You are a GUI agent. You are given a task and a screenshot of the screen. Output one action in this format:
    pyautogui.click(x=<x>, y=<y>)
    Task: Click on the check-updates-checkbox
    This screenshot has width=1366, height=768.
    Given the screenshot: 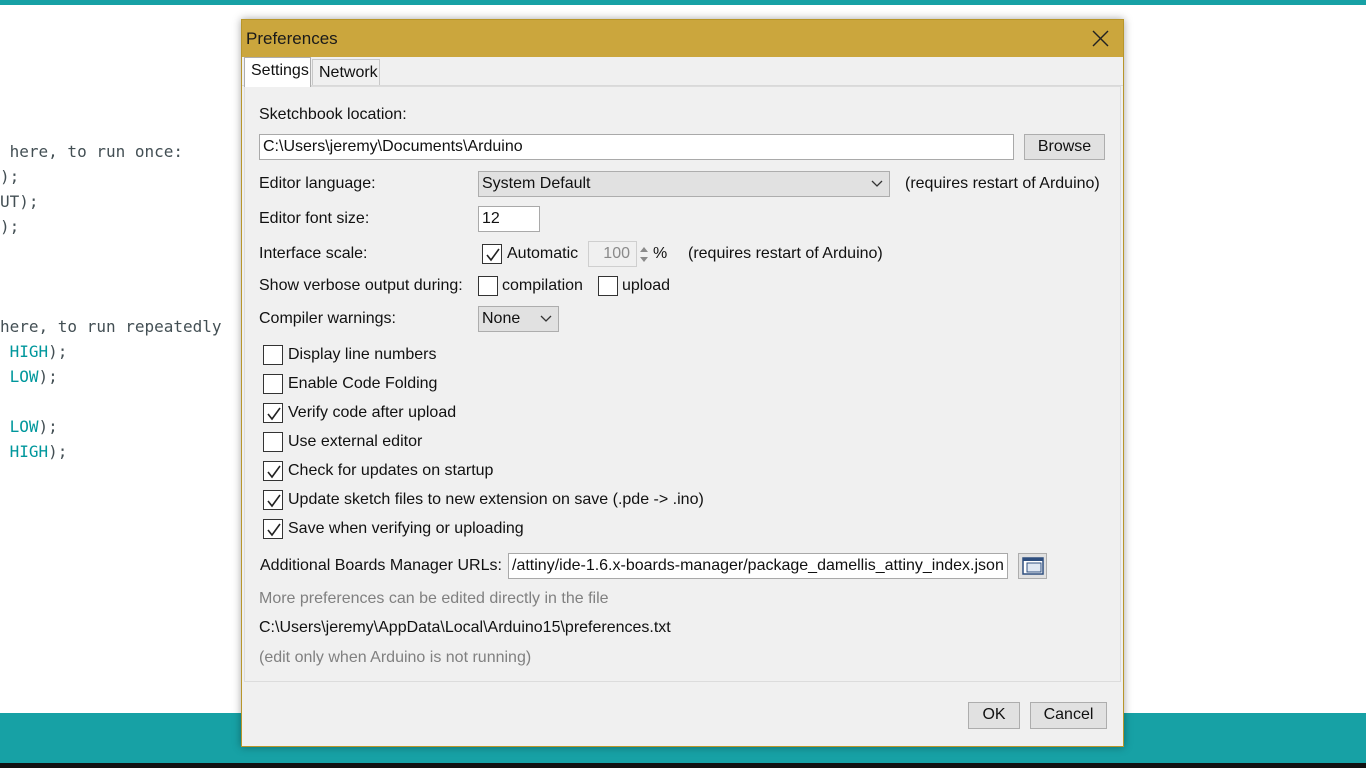 What is the action you would take?
    pyautogui.click(x=273, y=471)
    